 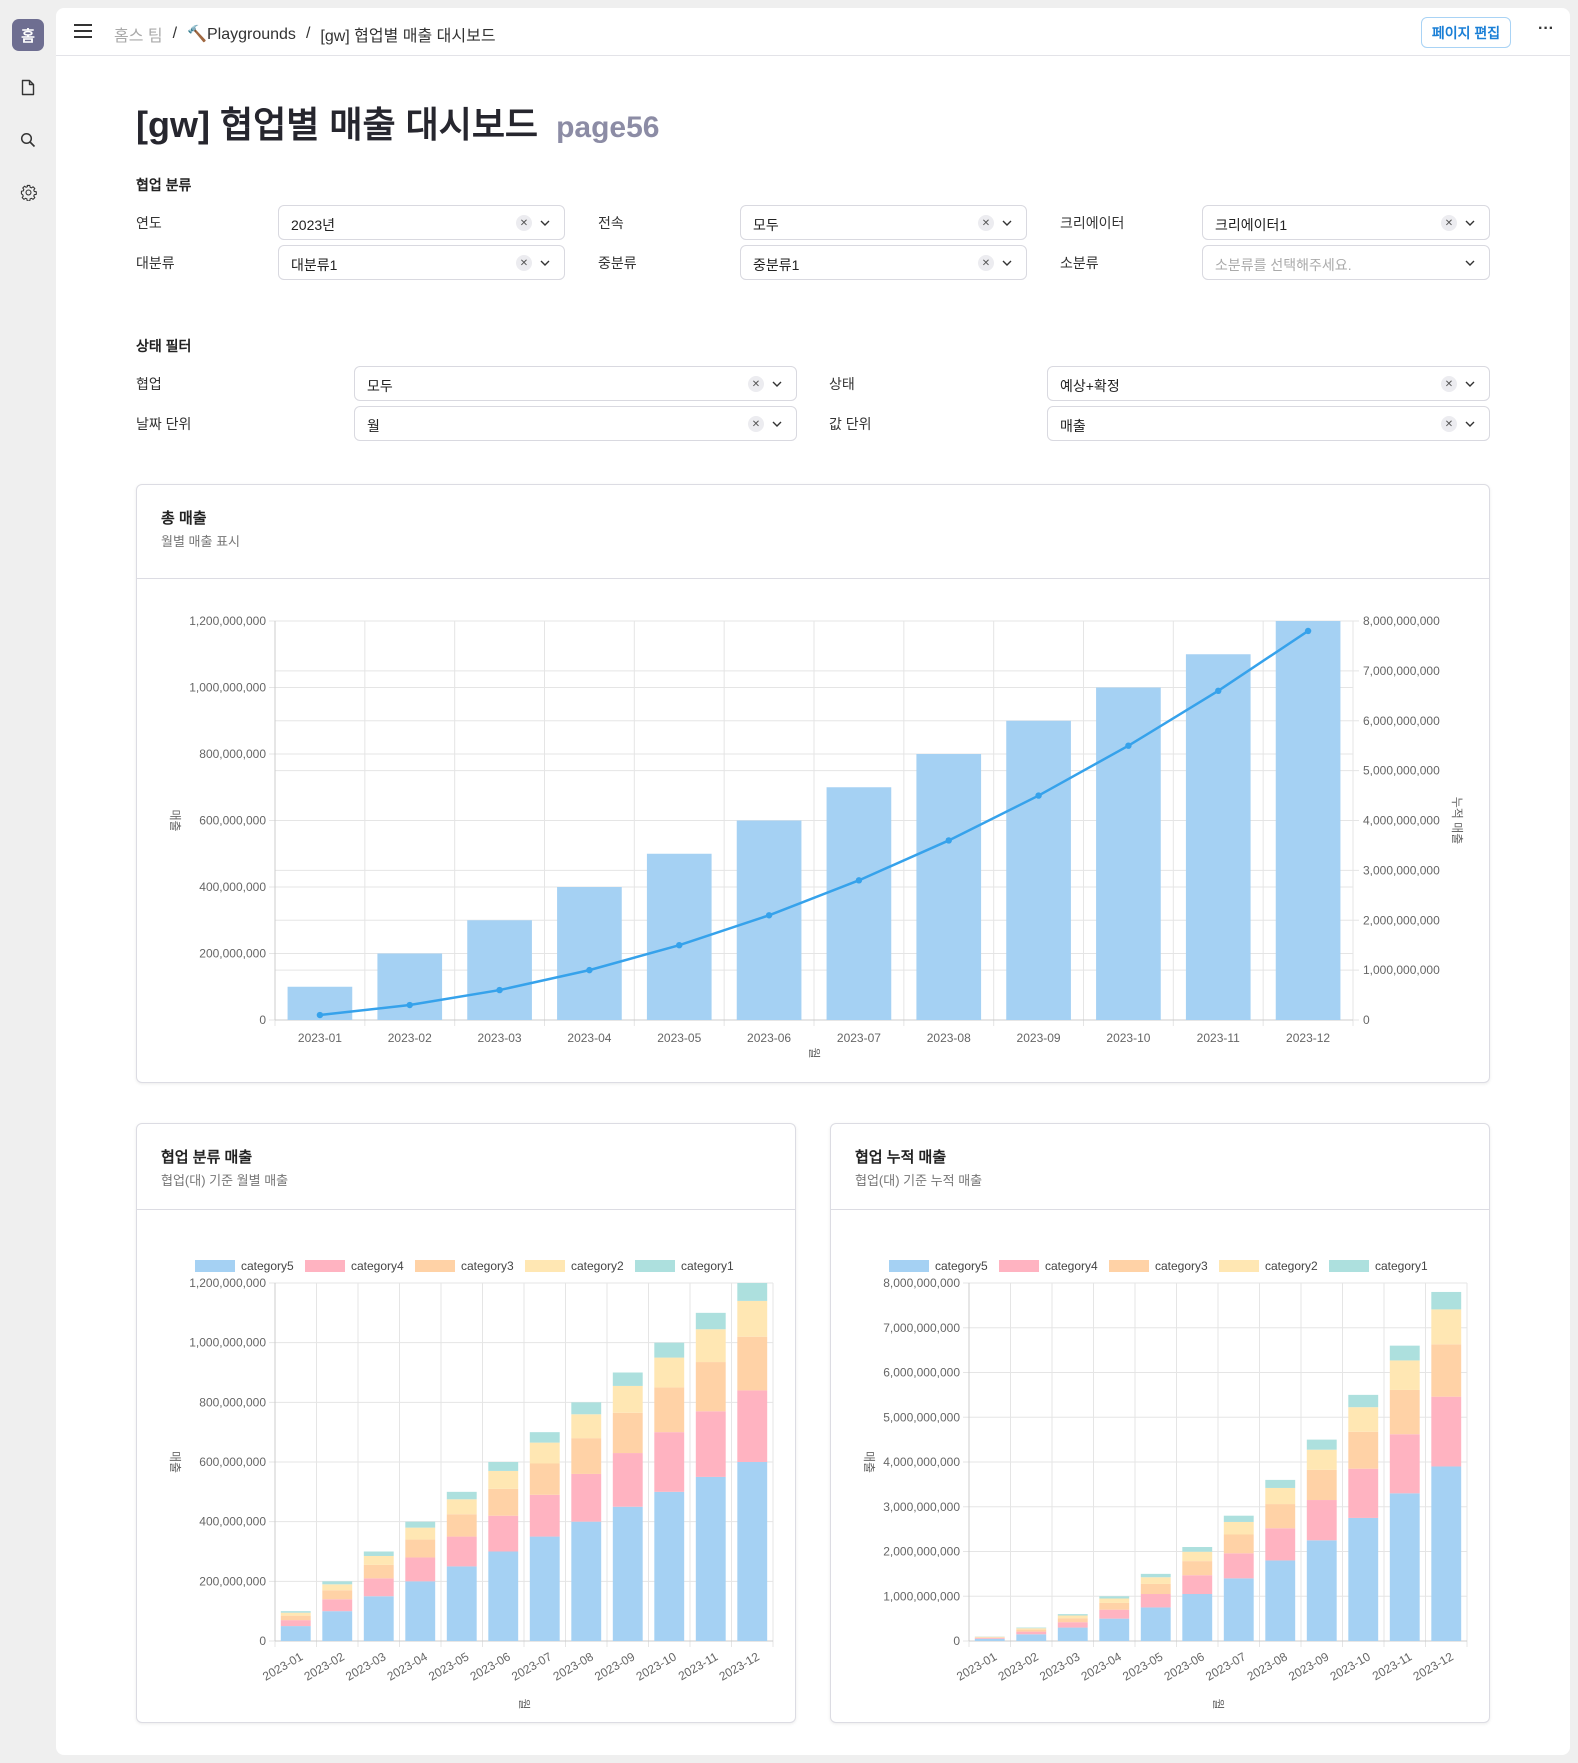 I want to click on y2-axis-title: 누적 매출, so click(x=1457, y=821).